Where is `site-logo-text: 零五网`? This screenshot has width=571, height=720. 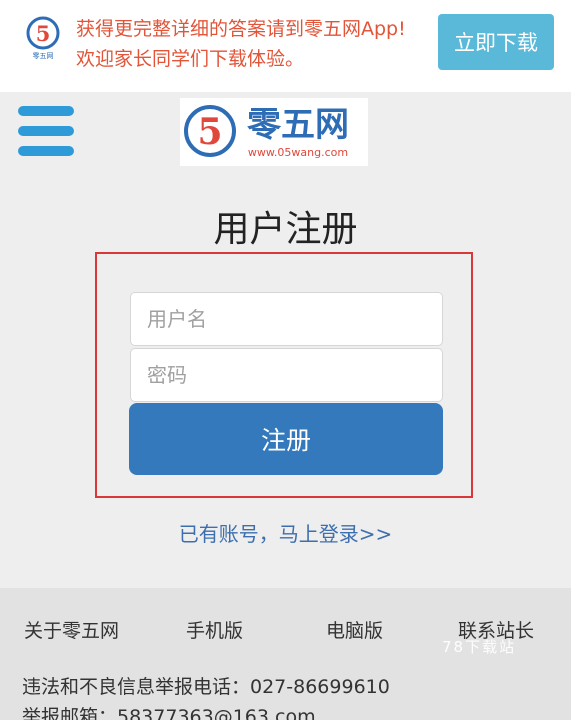
site-logo-text: 零五网 is located at coordinates (298, 125).